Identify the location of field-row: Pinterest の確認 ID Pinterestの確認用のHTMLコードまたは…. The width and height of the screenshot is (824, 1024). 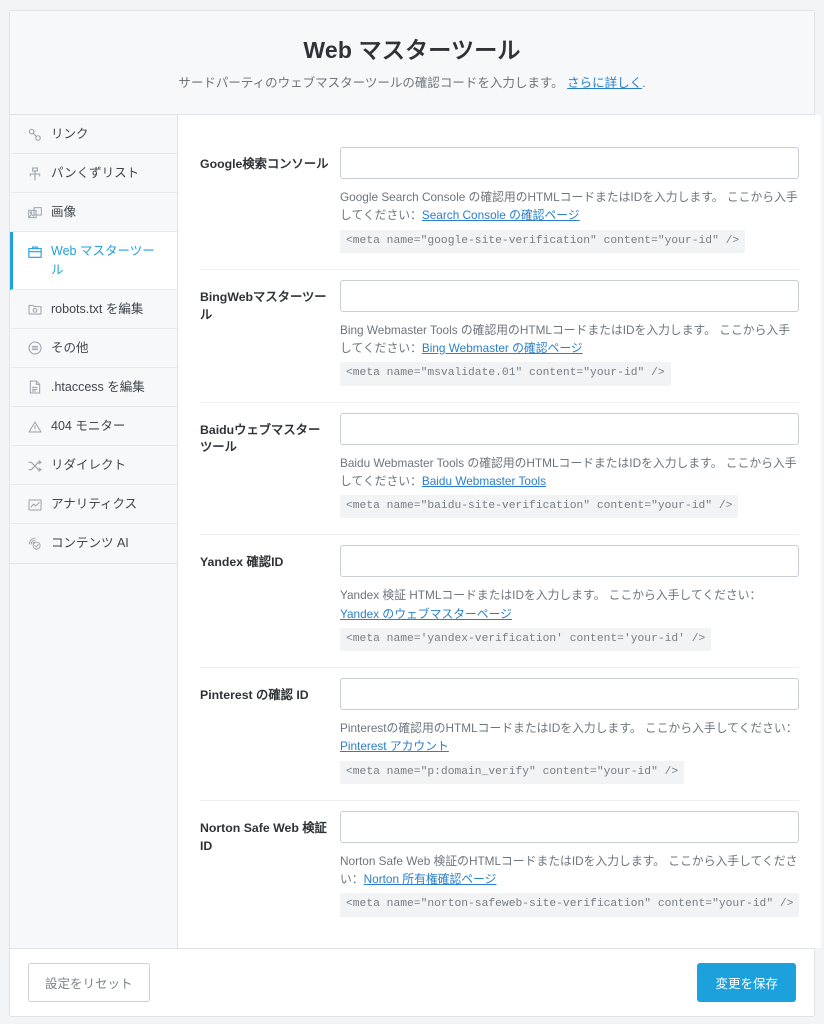
(500, 734).